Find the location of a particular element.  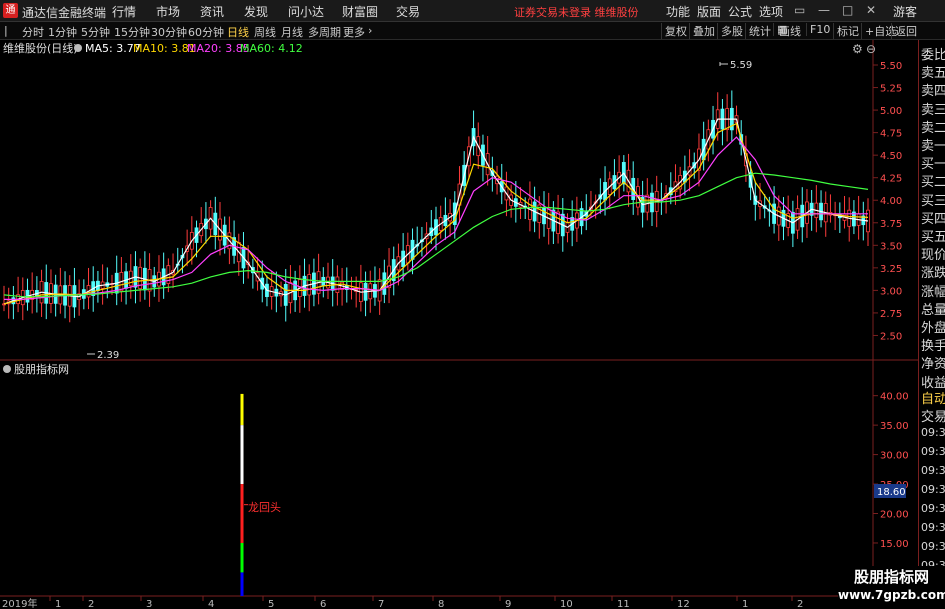

indicator-bar is located at coordinates (244, 494).